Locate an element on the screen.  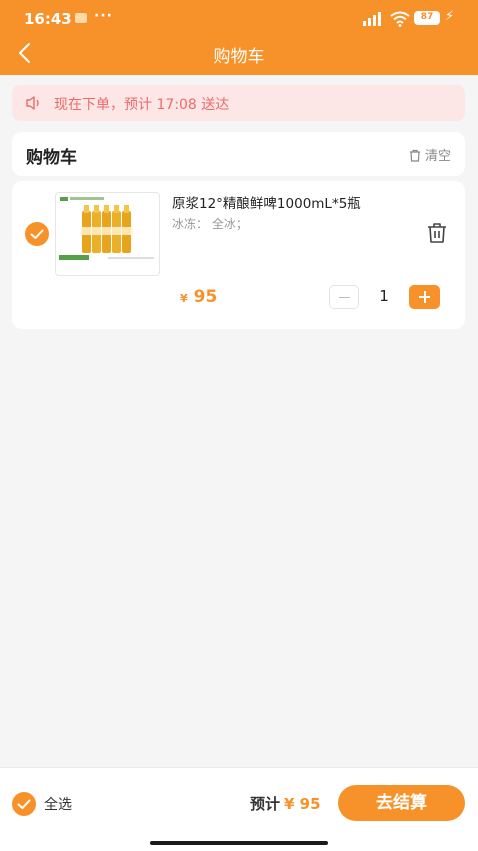
product-image is located at coordinates (107, 234).